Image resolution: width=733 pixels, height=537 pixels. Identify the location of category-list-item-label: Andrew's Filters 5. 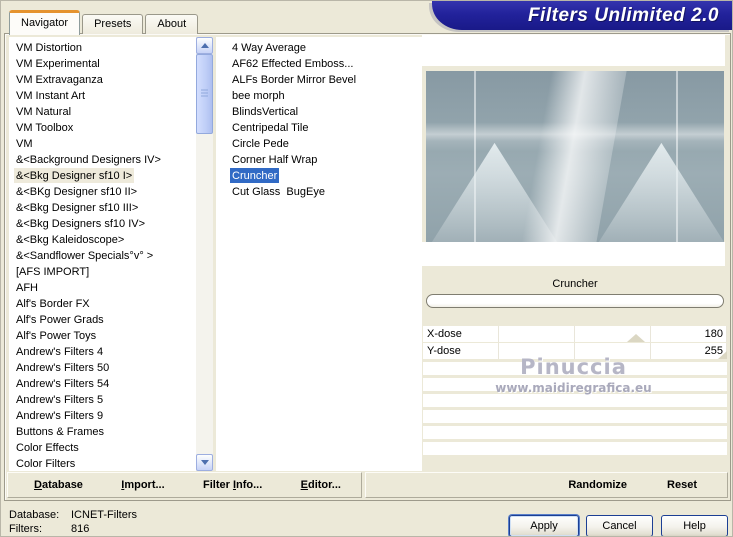
(60, 400).